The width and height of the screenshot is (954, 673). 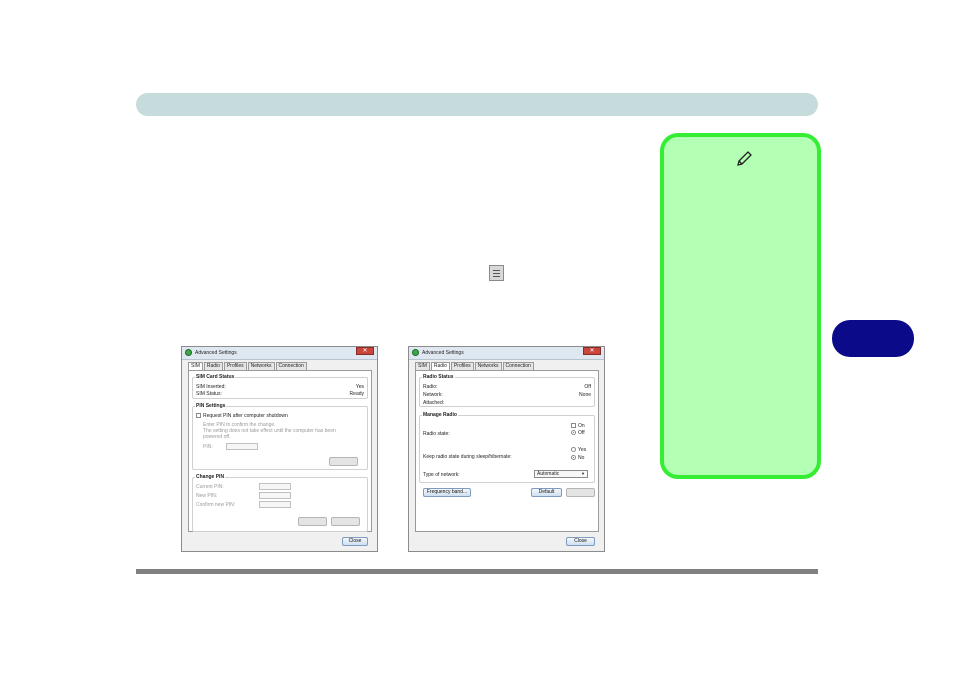 What do you see at coordinates (216, 505) in the screenshot?
I see `confirm-pin-label: Confirm new PIN:` at bounding box center [216, 505].